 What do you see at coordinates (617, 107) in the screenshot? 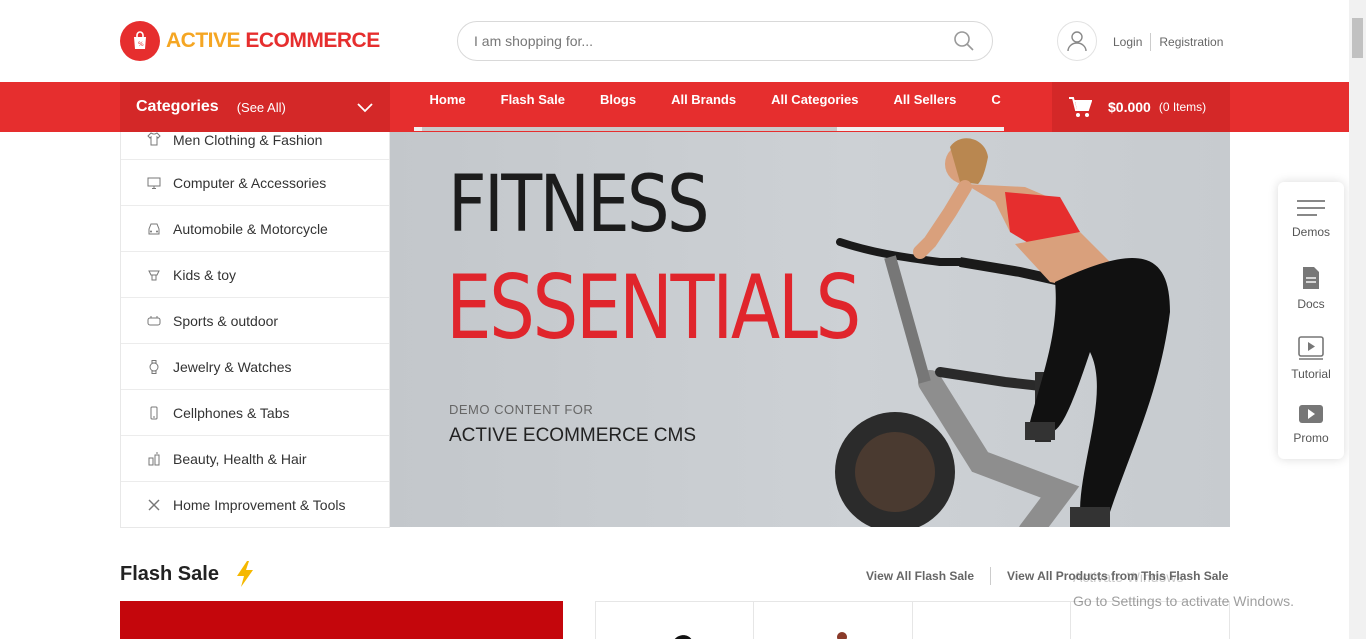
I see `nav-blogs: Blogs` at bounding box center [617, 107].